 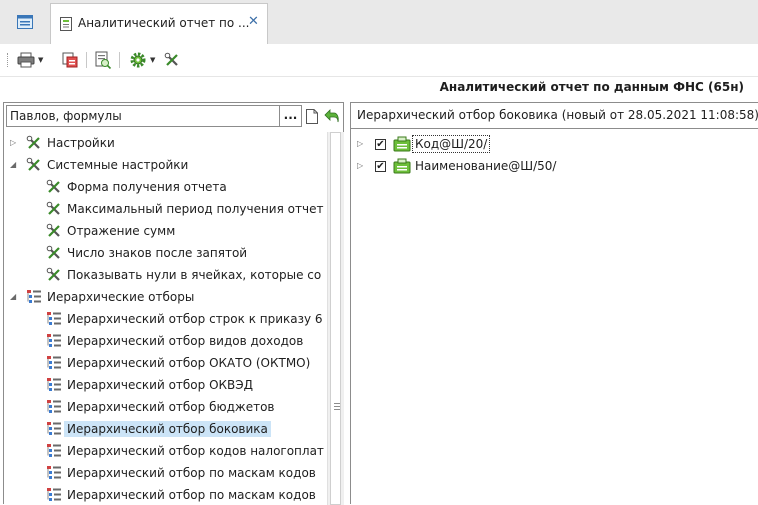 What do you see at coordinates (194, 275) in the screenshot?
I see `tree-item-label: Показывать нули в ячейках, которые со` at bounding box center [194, 275].